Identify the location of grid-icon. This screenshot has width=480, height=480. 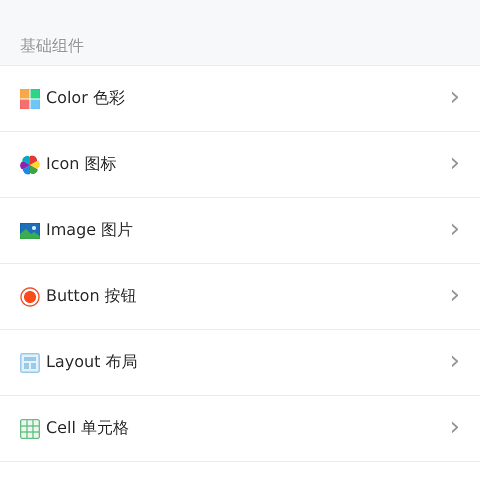
(30, 428).